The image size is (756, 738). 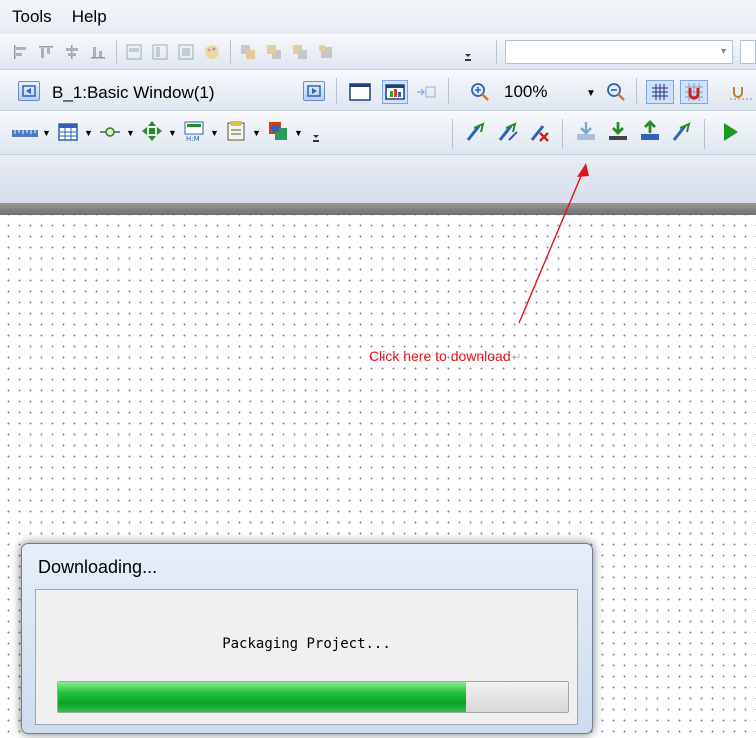 I want to click on annotation-text: Click here to download, so click(x=440, y=356).